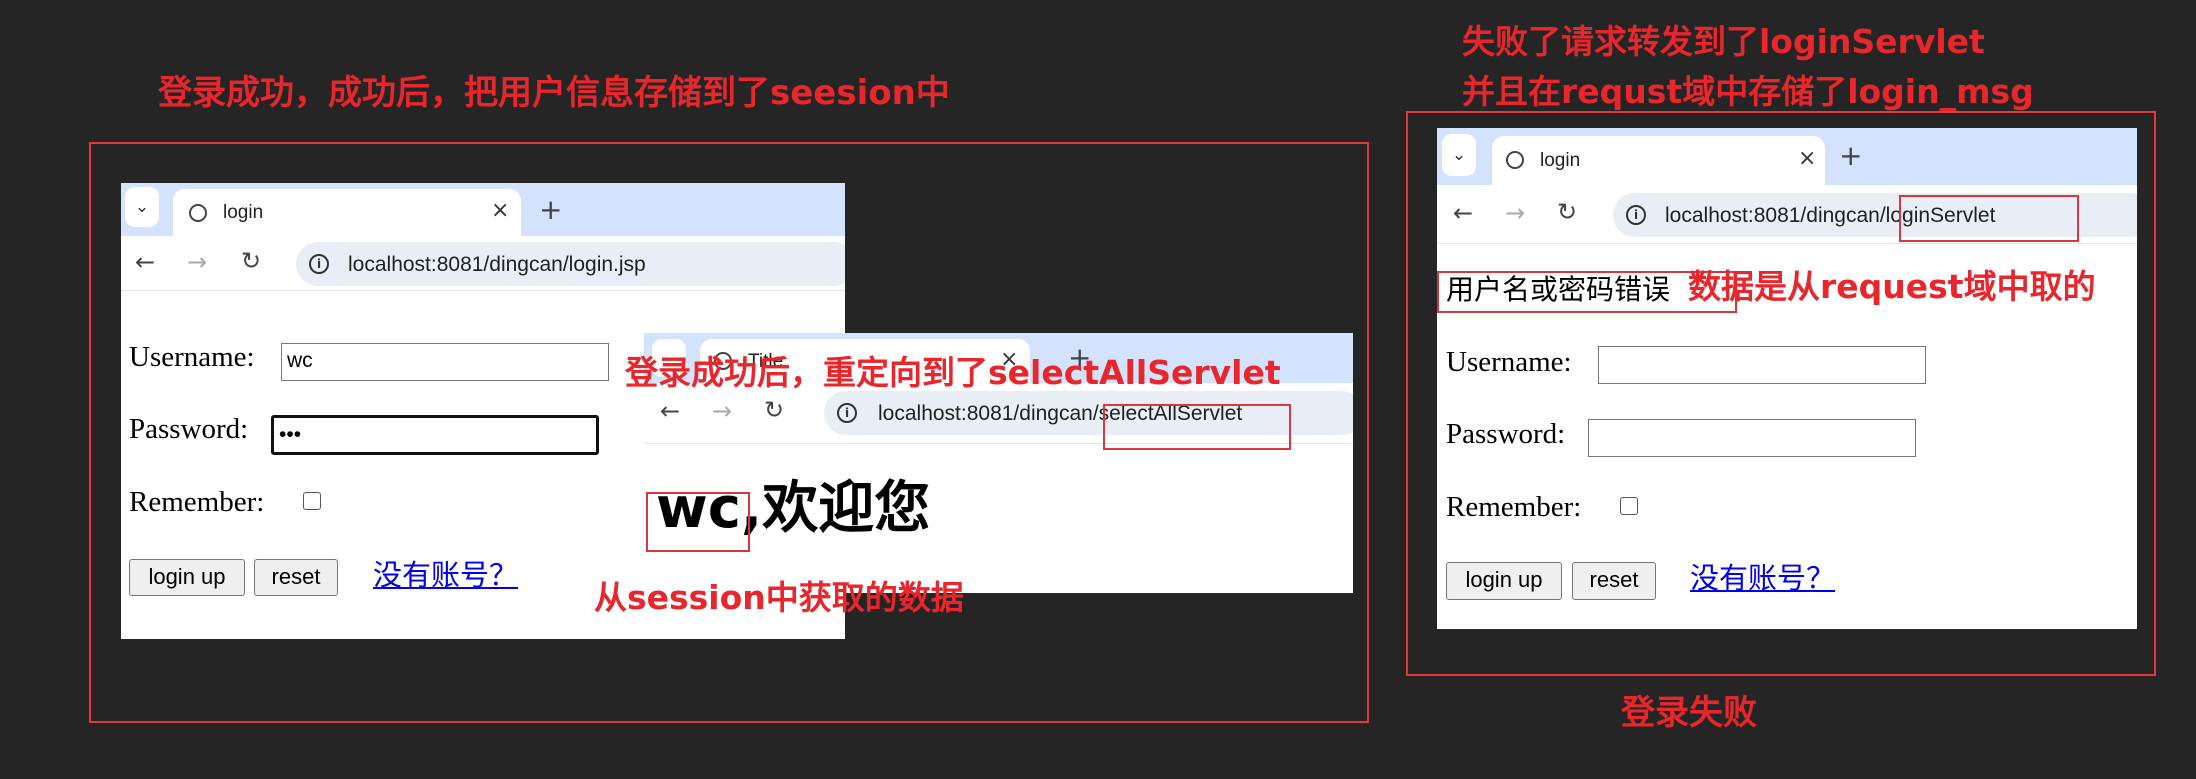 The width and height of the screenshot is (2196, 779). I want to click on toolbar: ← → ↻ i localhost:8081/dingcan/login.jsp, so click(483, 263).